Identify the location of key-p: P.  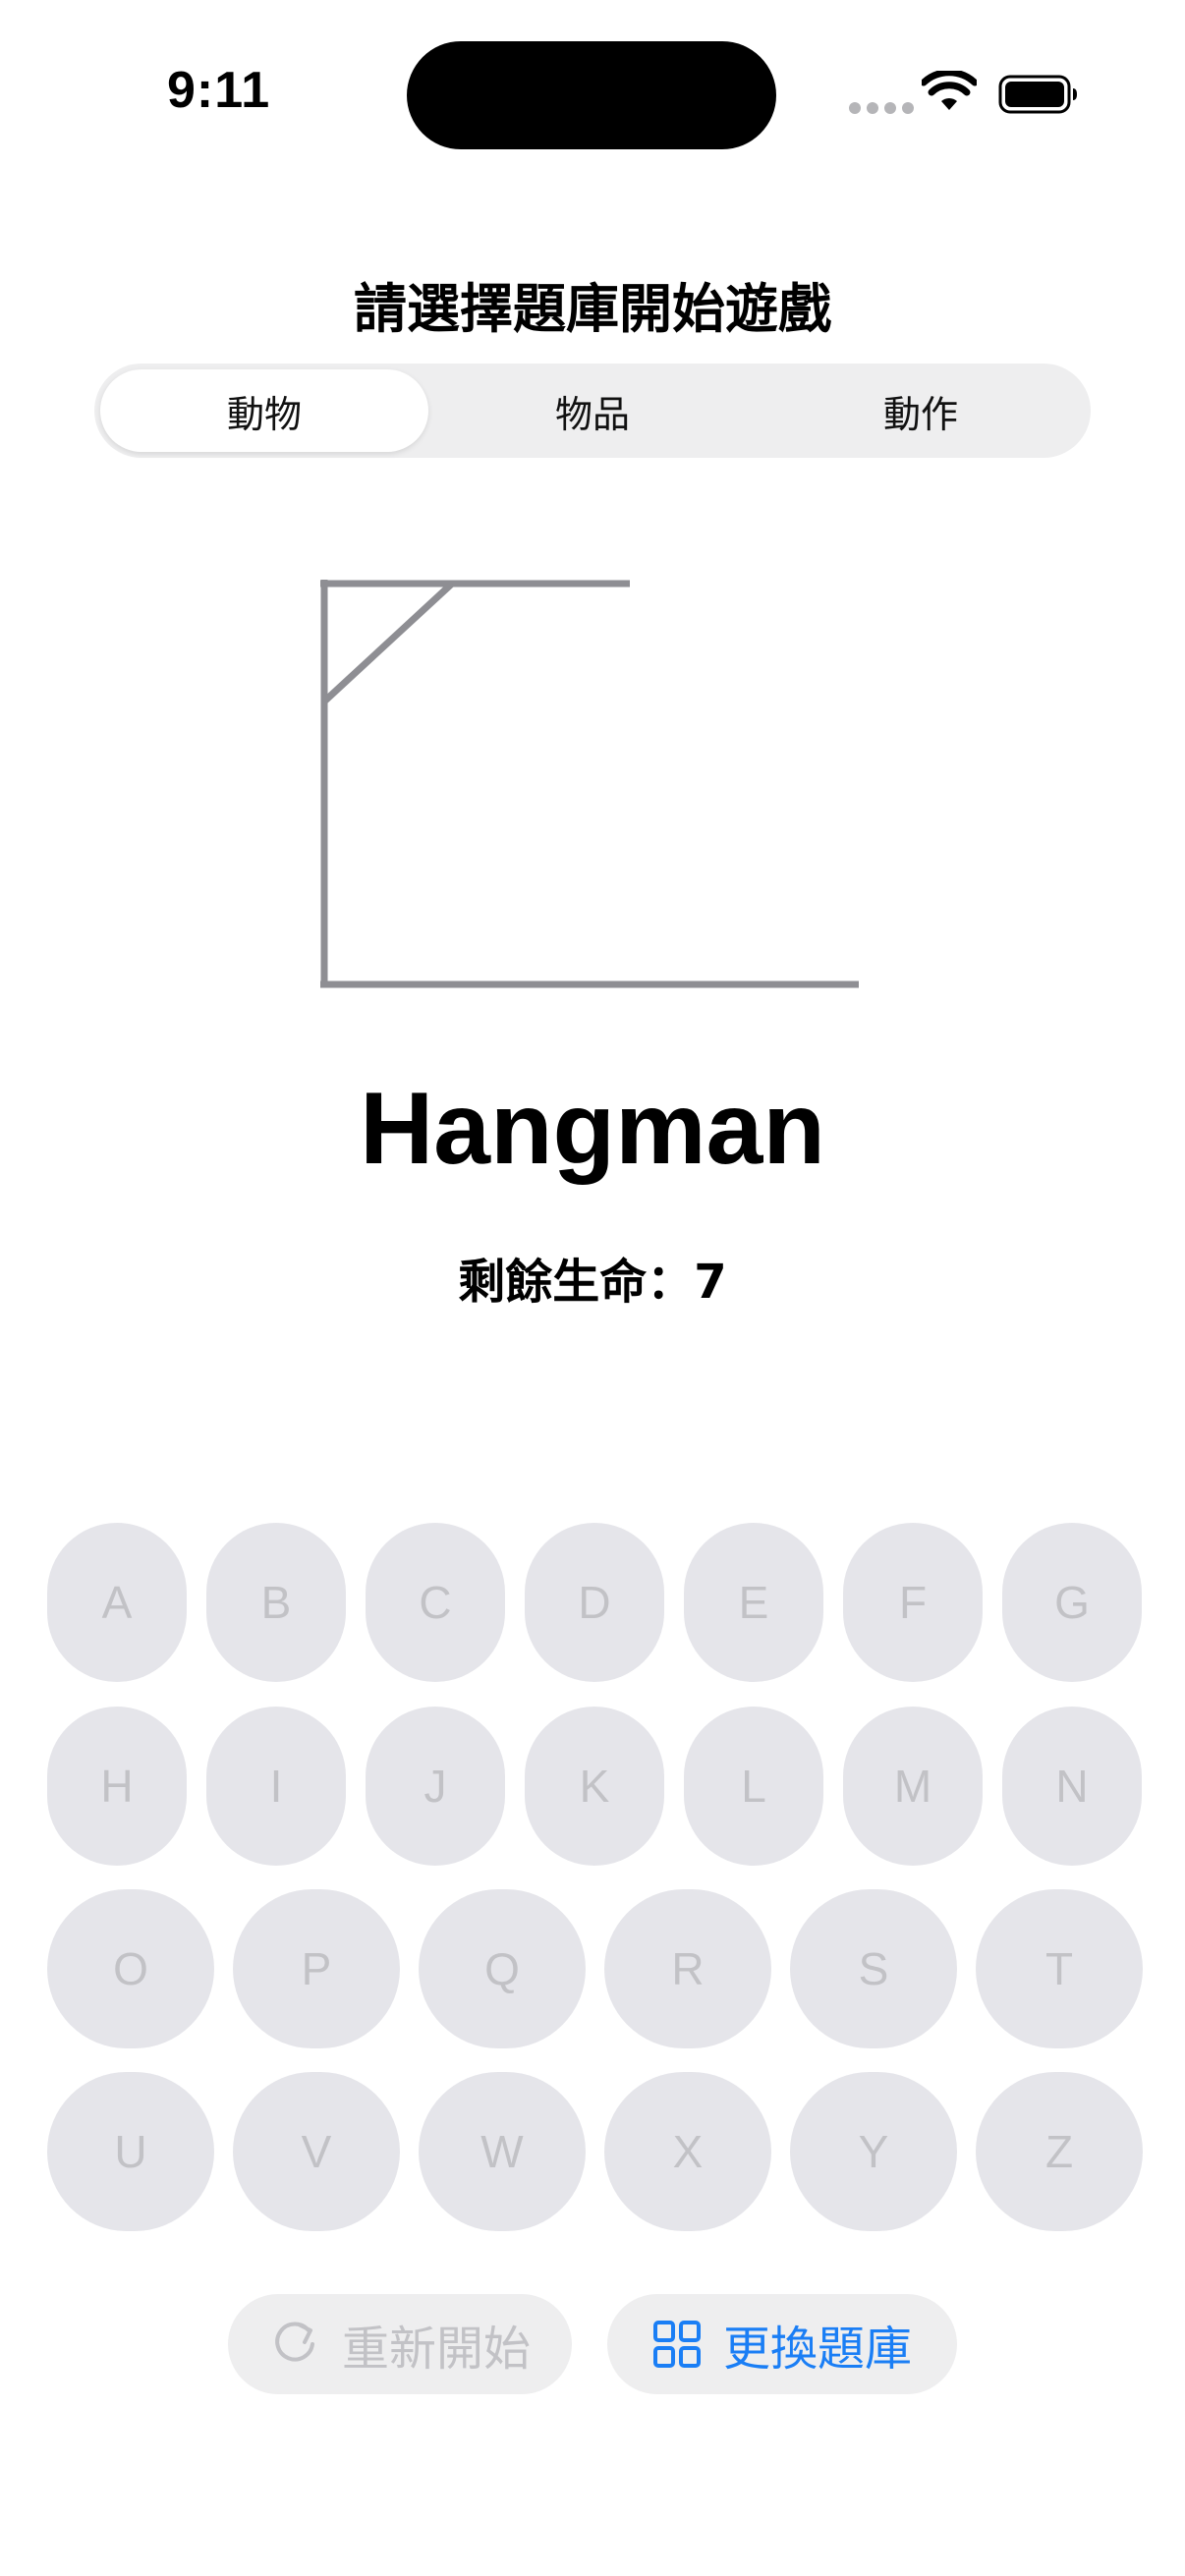
(317, 1968).